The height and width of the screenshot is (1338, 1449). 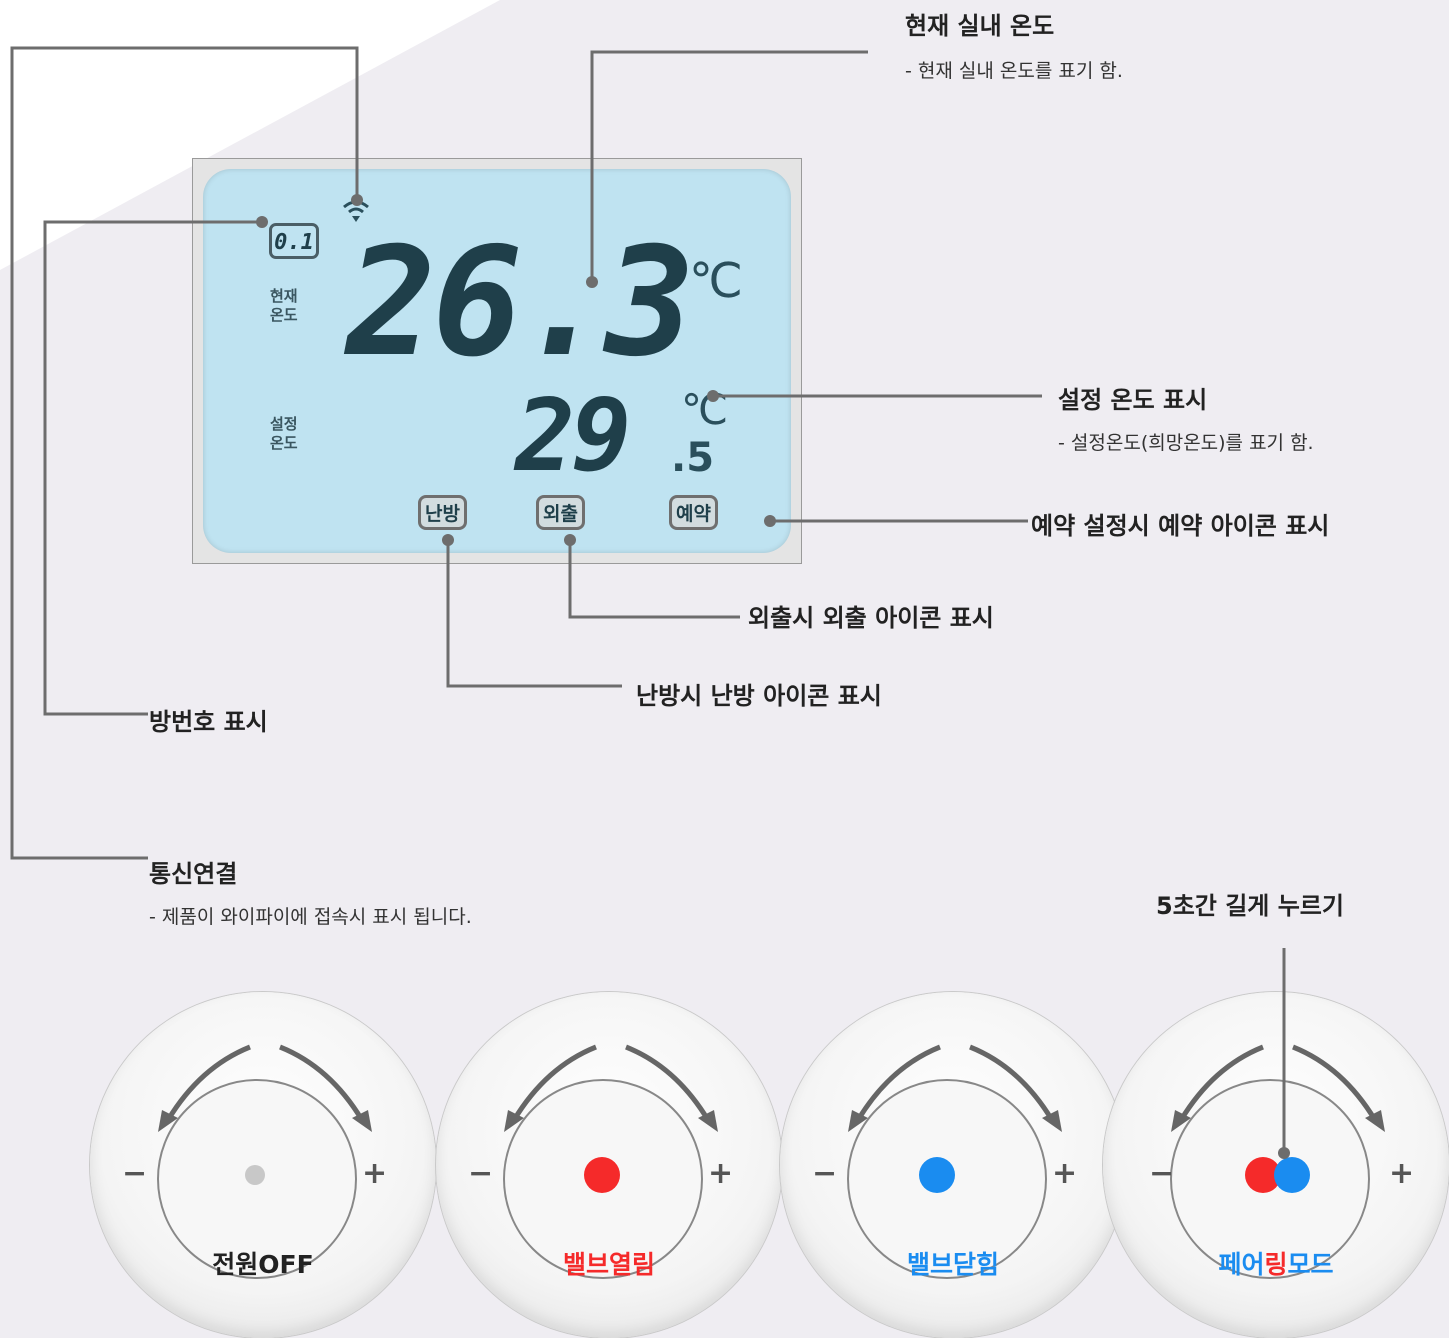 I want to click on long-press-leader, so click(x=1284, y=1053).